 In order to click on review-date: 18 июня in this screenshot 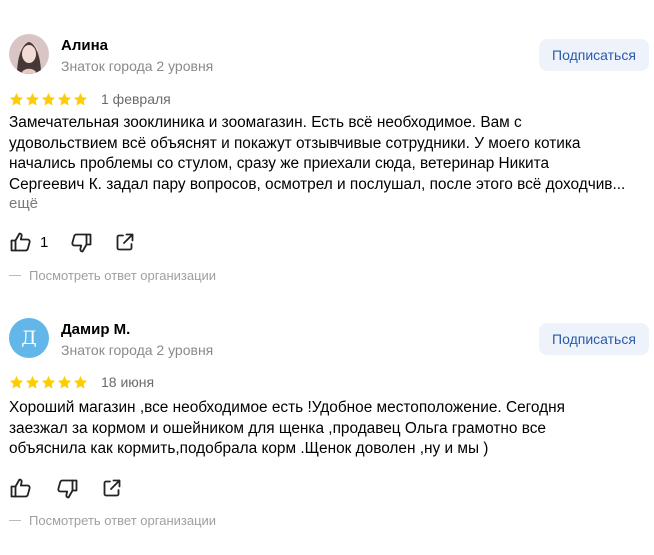, I will do `click(128, 382)`.